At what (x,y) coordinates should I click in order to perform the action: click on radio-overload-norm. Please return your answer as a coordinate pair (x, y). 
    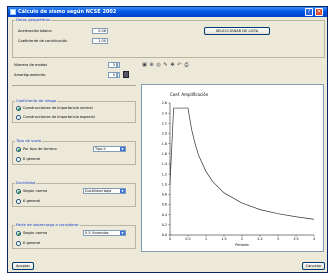
    Looking at the image, I should click on (18, 233).